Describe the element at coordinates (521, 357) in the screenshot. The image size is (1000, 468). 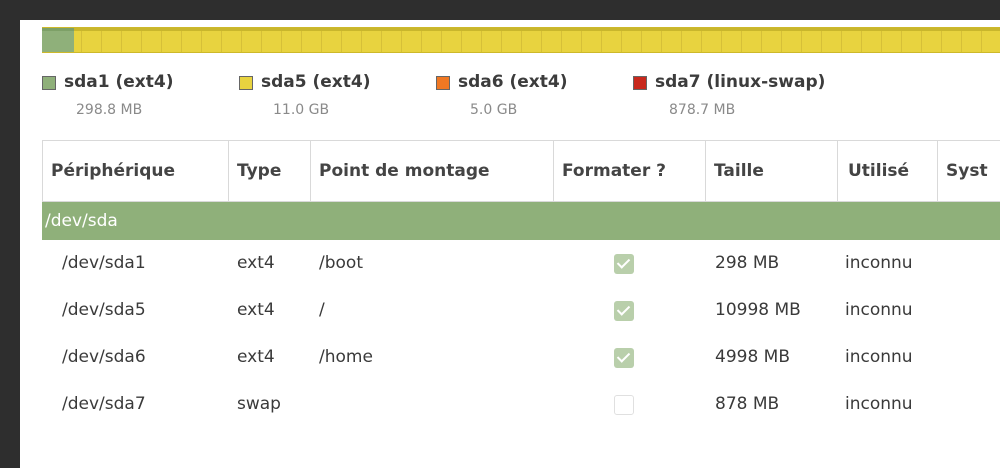
I see `table-row: /dev/sda6 ext4 /home 4998 MB inconnu` at that location.